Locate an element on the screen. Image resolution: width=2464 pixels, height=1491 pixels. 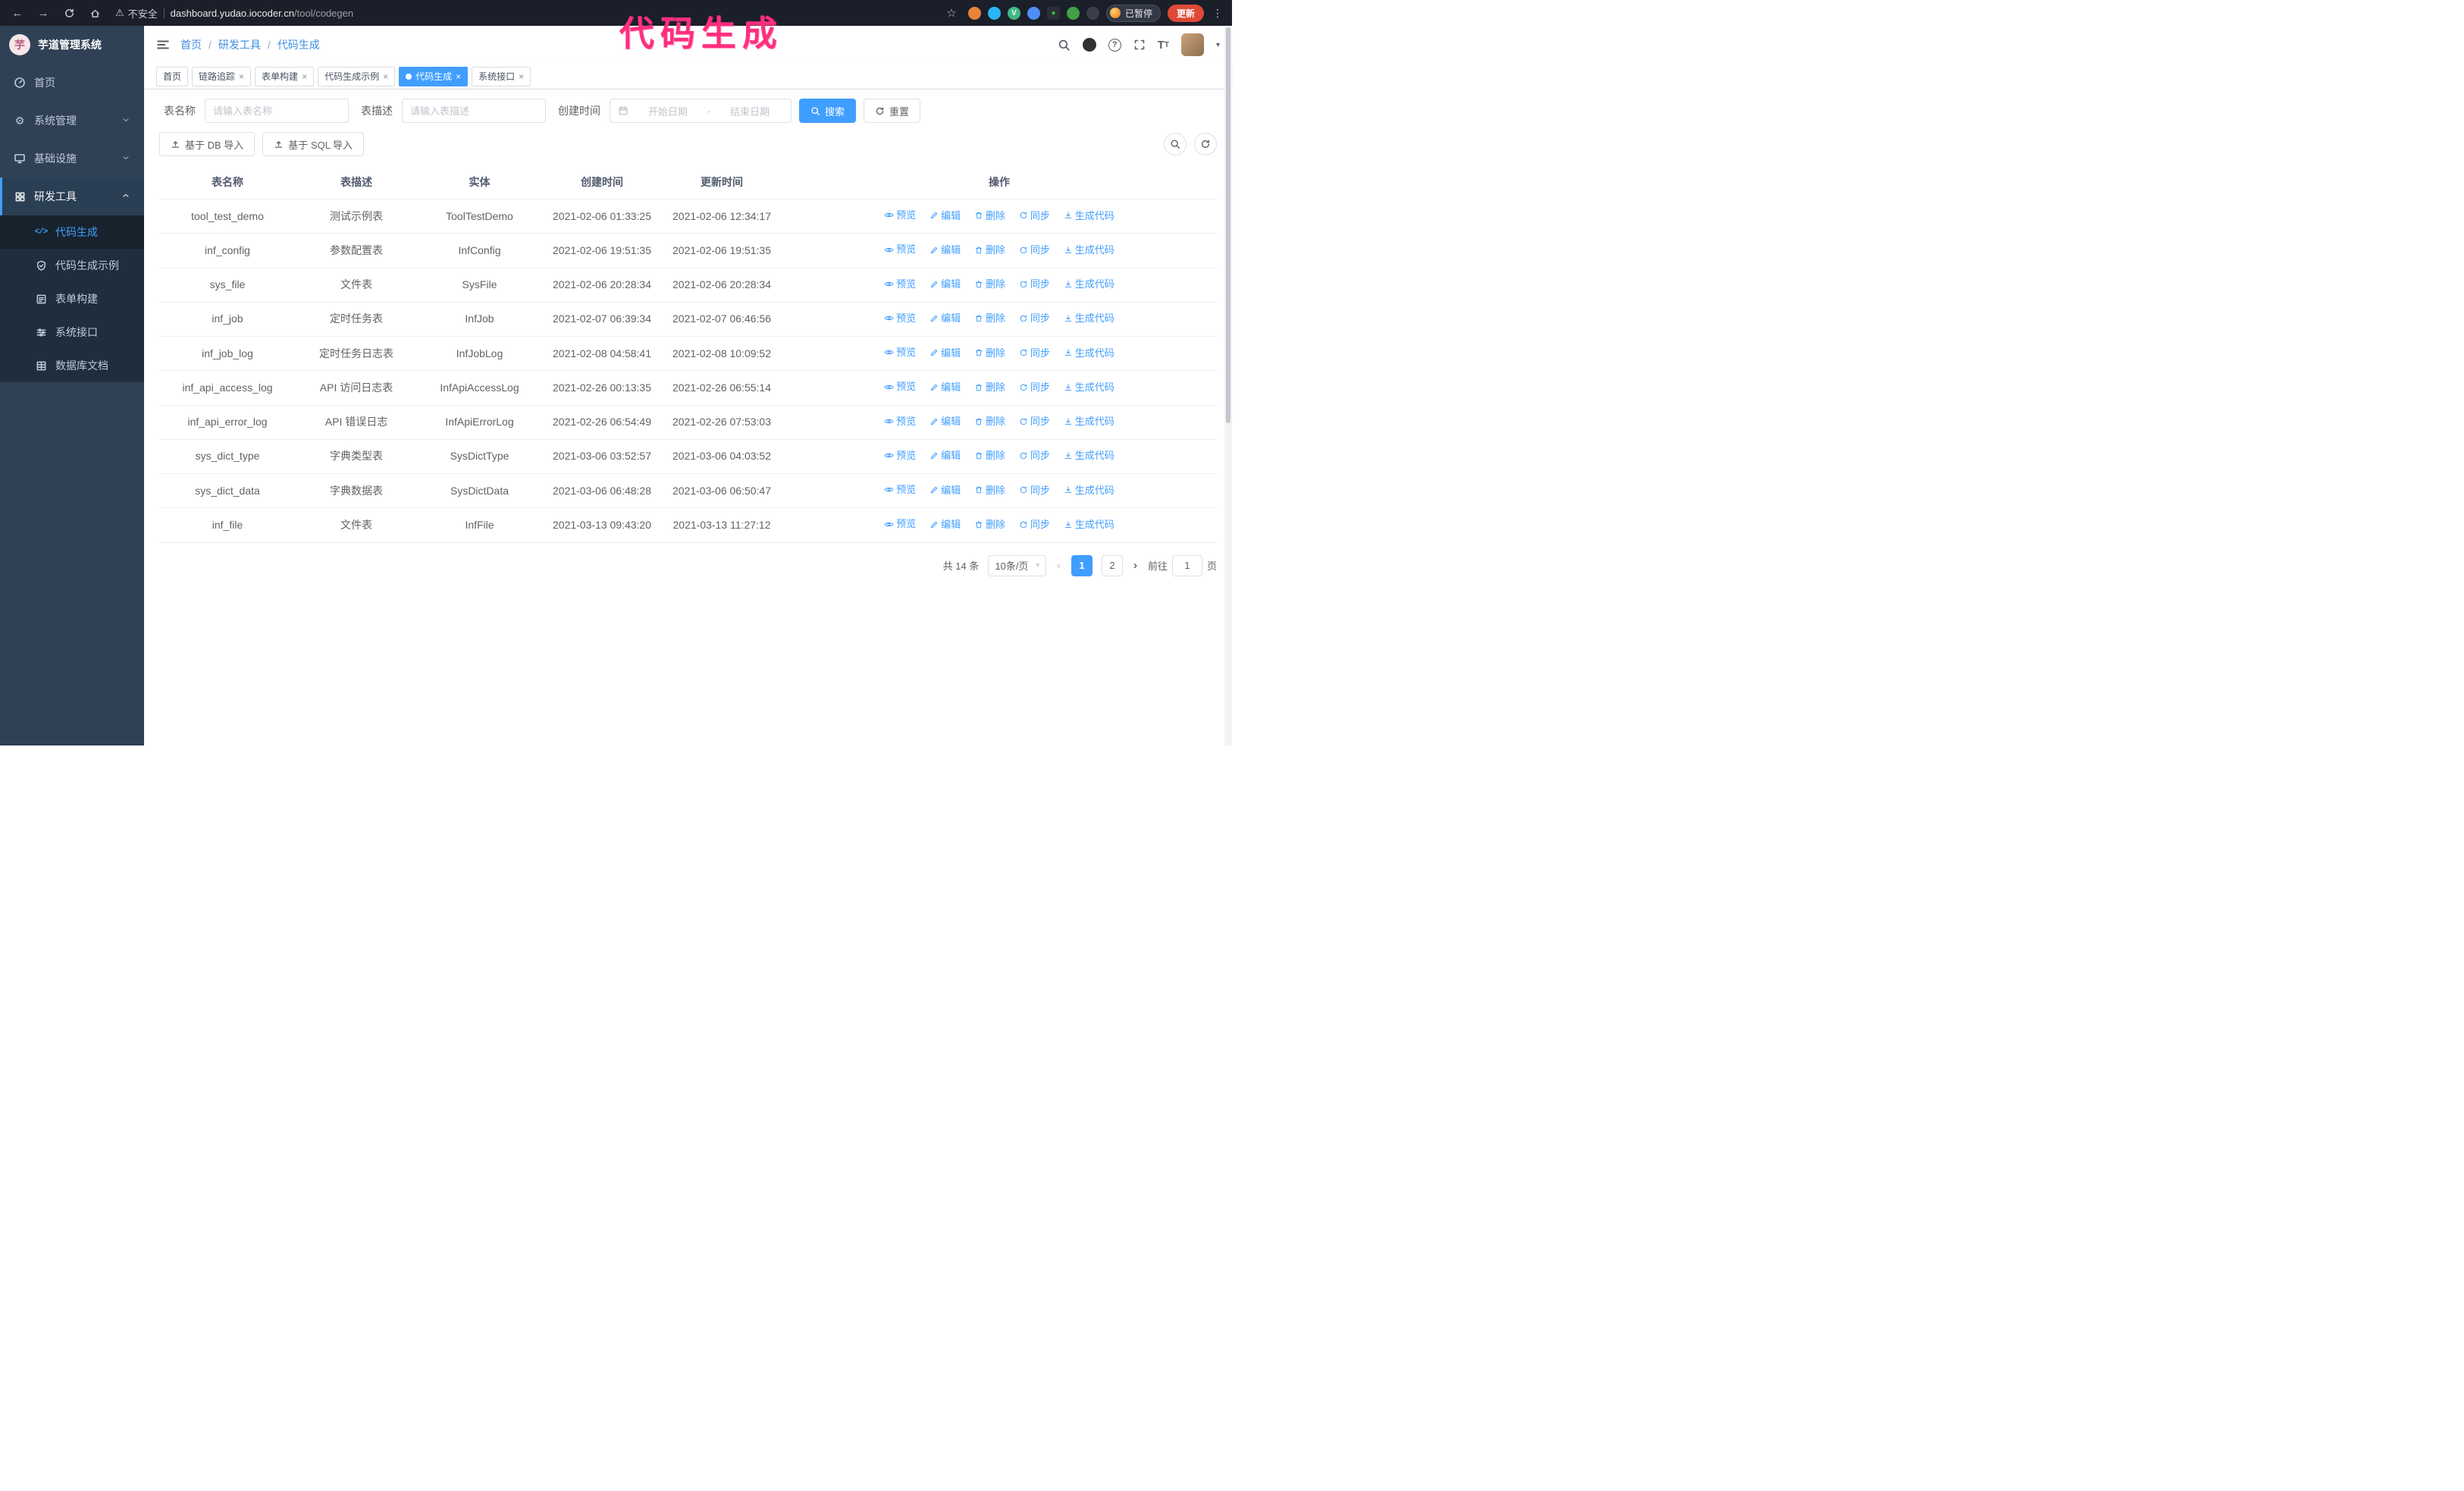
goto-page-input is located at coordinates (1186, 565).